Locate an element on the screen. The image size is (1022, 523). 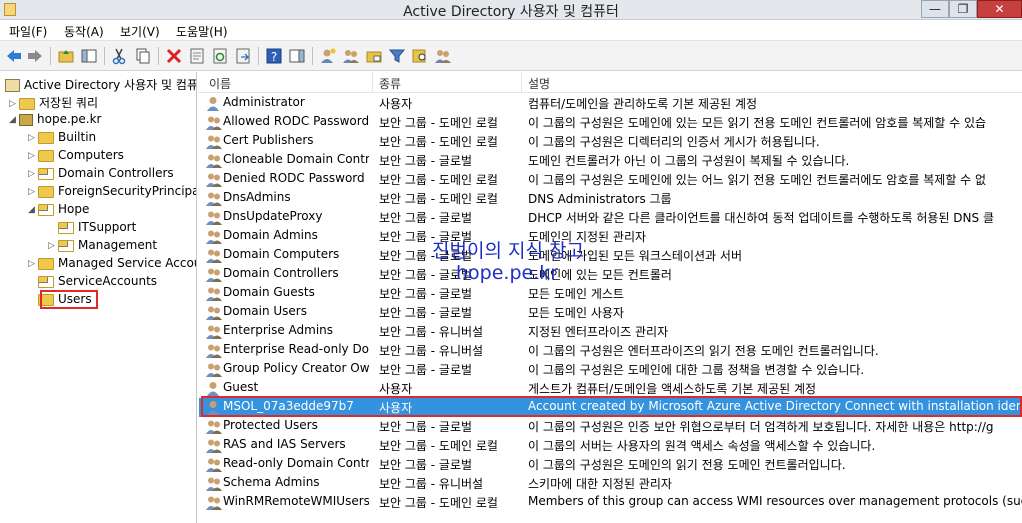
find-icon is located at coordinates (420, 56).